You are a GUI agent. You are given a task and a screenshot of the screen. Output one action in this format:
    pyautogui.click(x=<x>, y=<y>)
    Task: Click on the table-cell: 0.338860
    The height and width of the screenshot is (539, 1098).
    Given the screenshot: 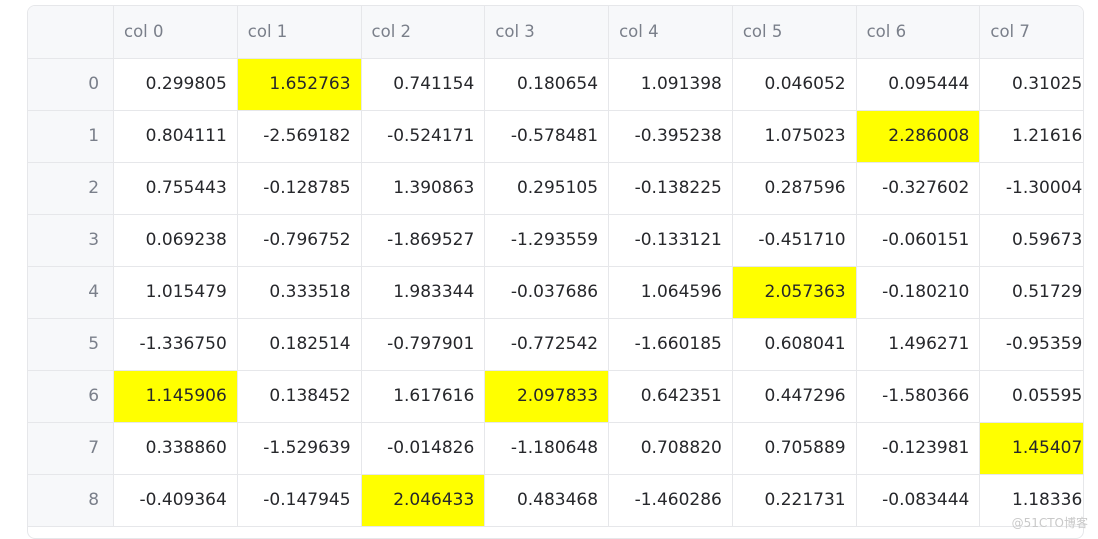 What is the action you would take?
    pyautogui.click(x=175, y=448)
    